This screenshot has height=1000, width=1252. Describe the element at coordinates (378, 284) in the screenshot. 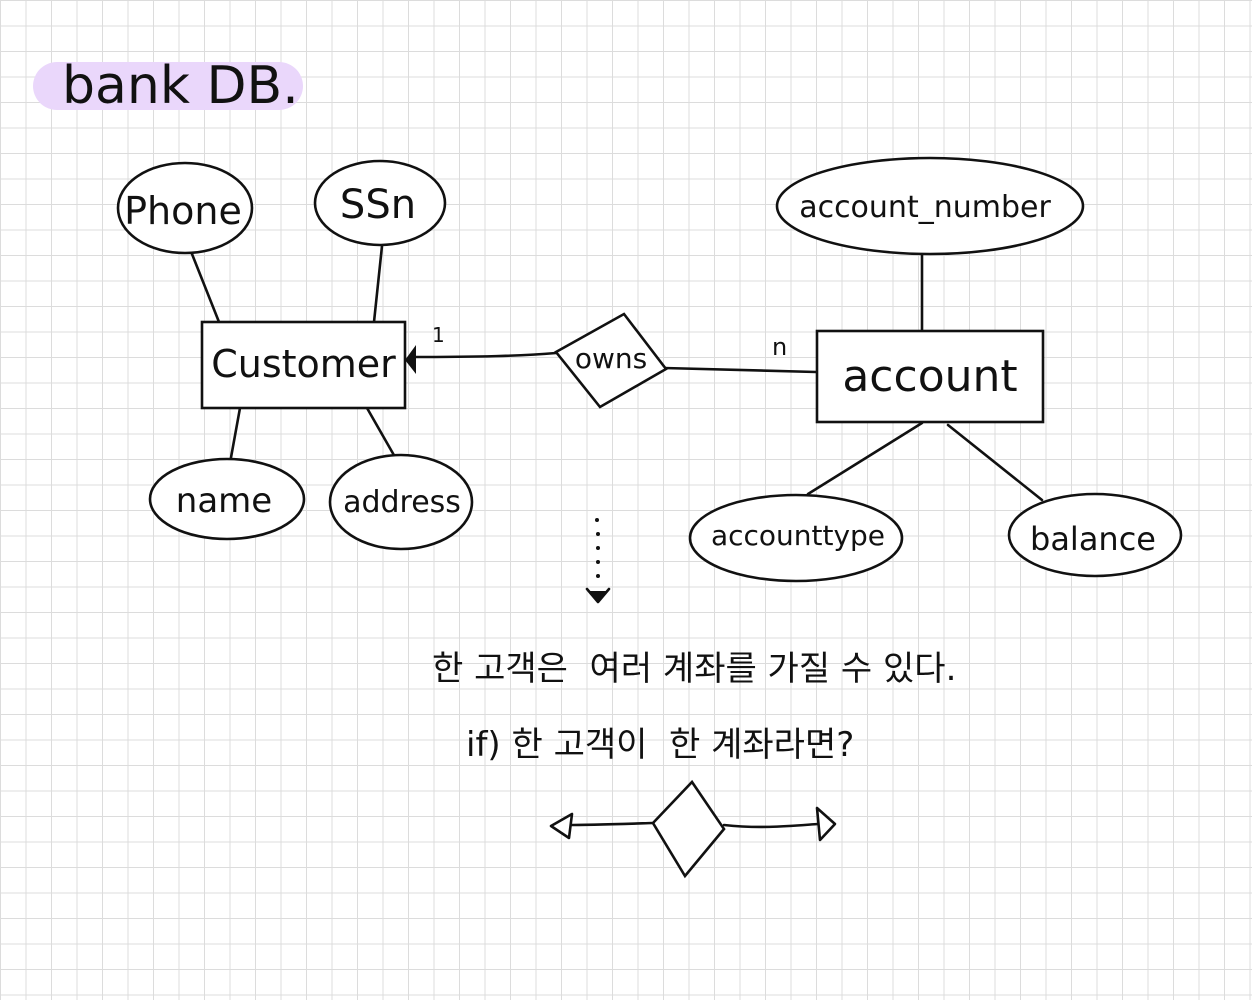

I see `ssn-connector` at that location.